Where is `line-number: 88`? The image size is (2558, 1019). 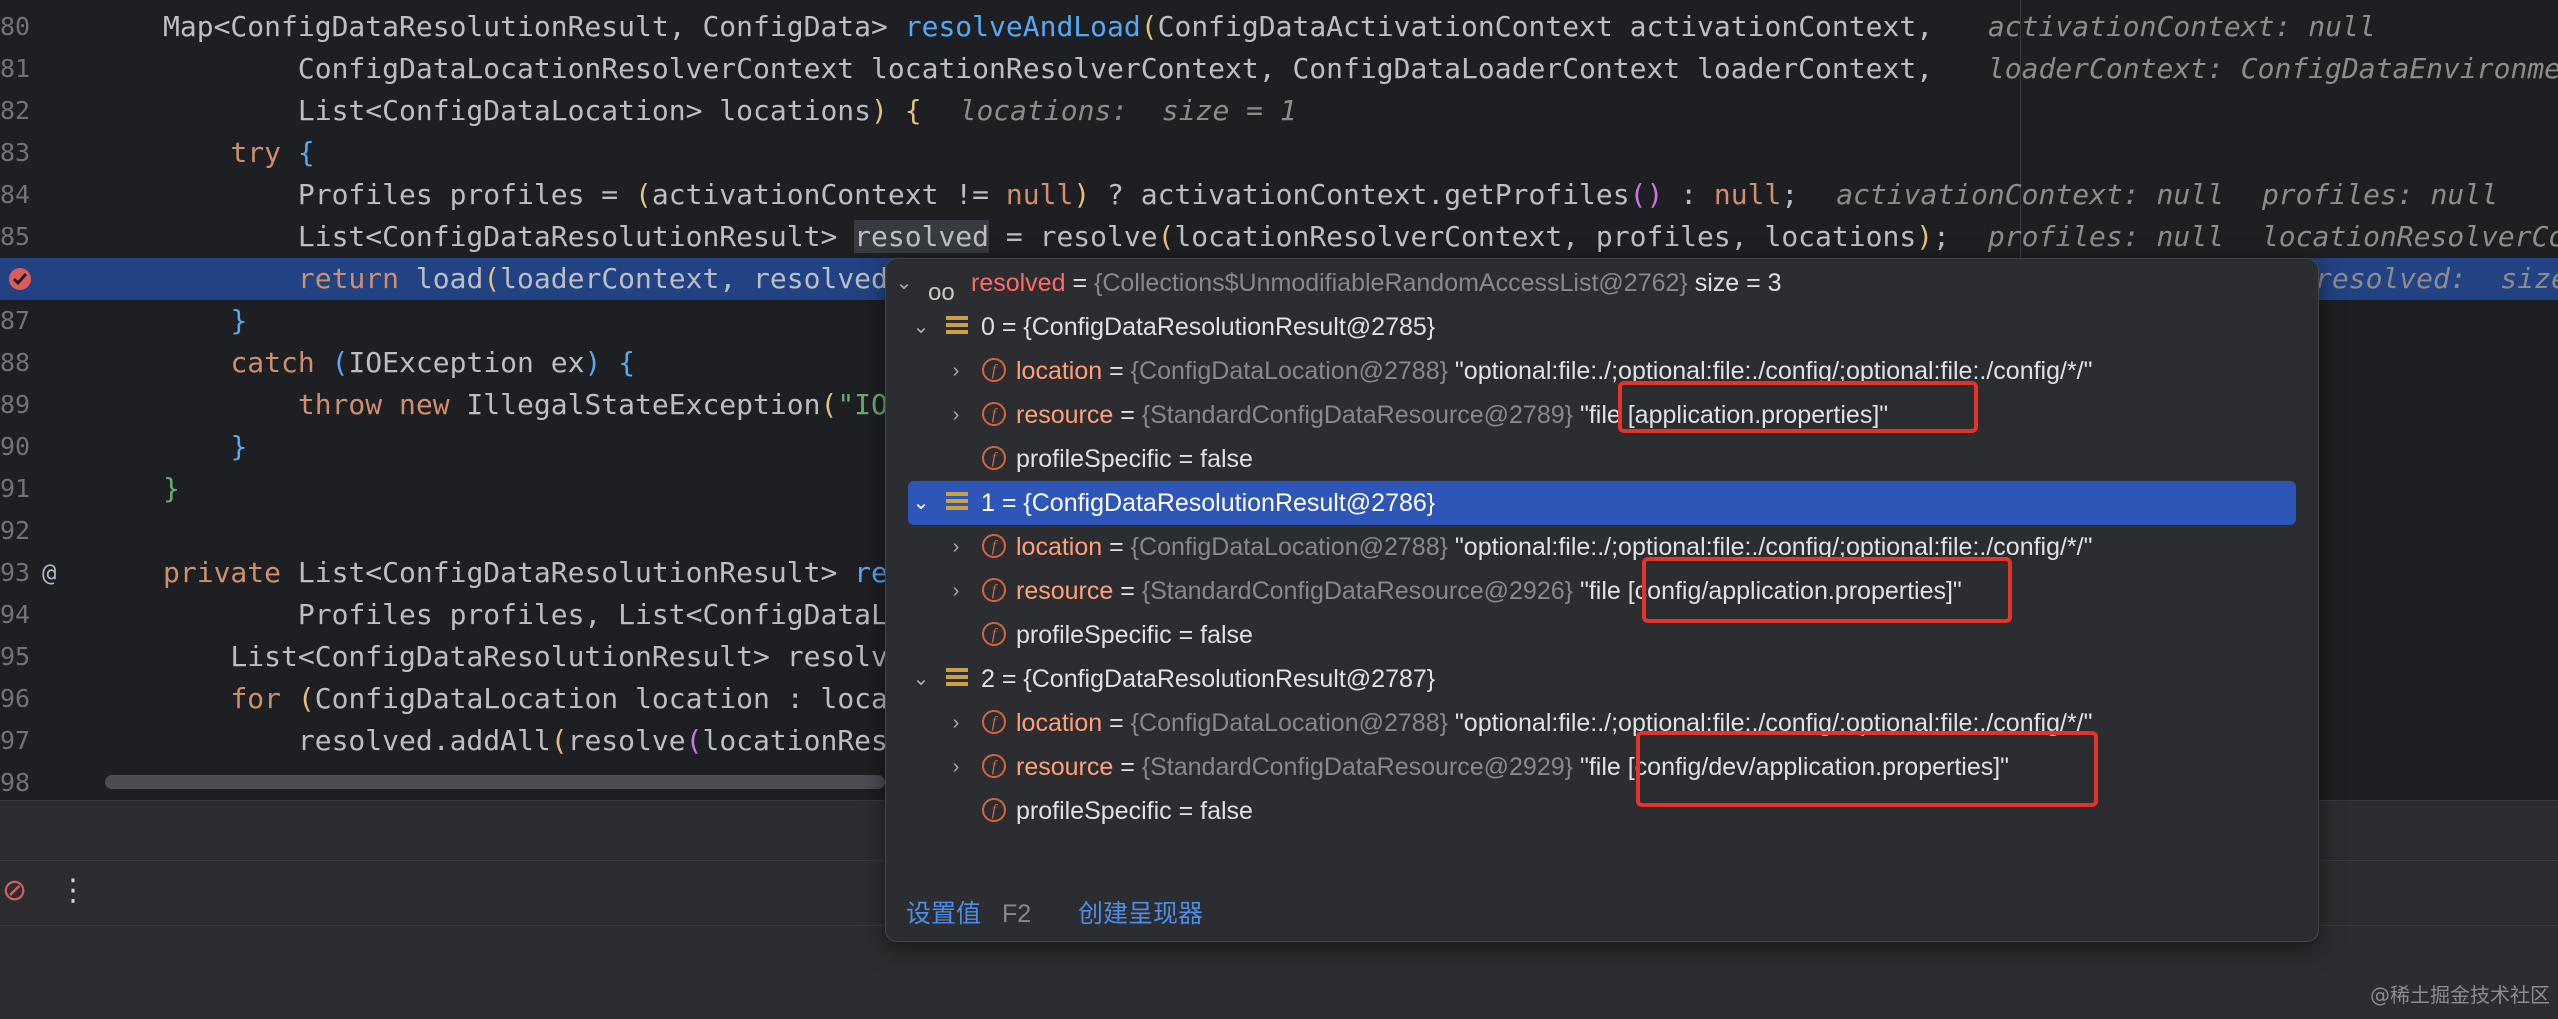 line-number: 88 is located at coordinates (15, 362).